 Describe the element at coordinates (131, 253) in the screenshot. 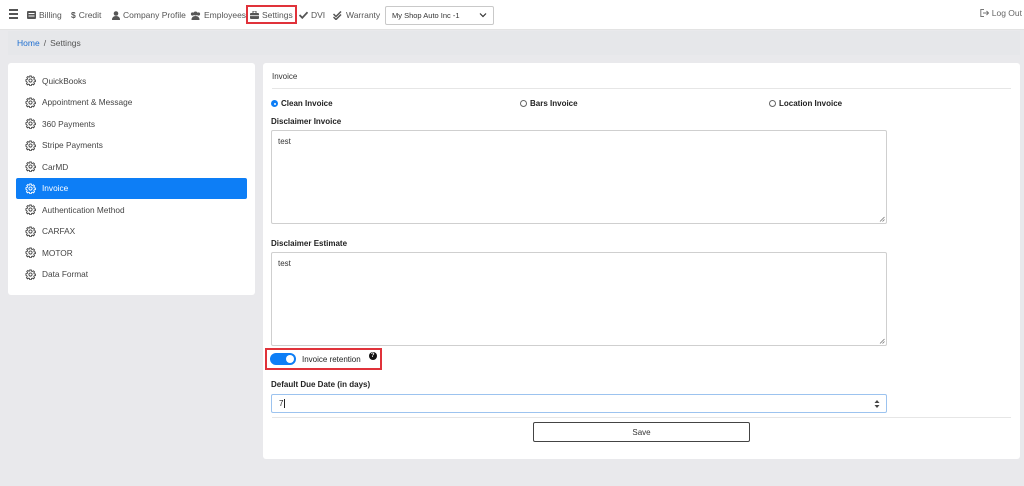

I see `sidebar-item-motor: MOTOR` at that location.